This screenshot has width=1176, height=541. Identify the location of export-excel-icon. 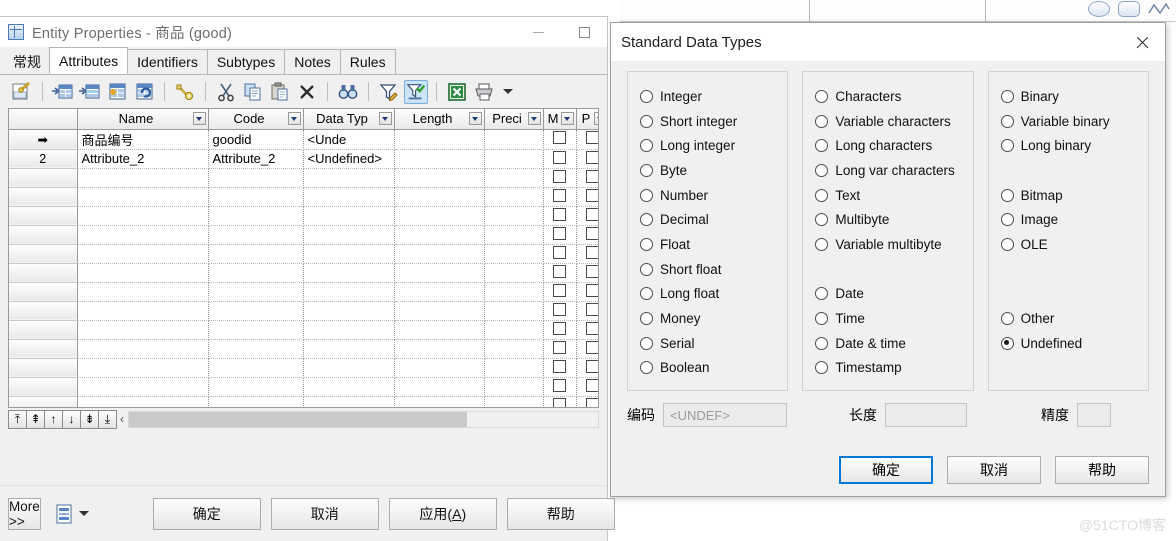
(457, 92).